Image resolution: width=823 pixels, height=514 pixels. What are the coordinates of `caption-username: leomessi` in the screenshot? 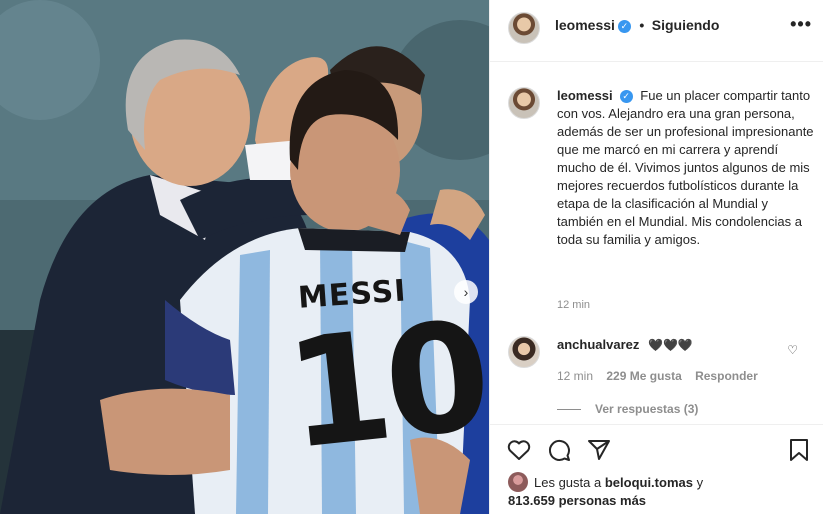 It's located at (585, 95).